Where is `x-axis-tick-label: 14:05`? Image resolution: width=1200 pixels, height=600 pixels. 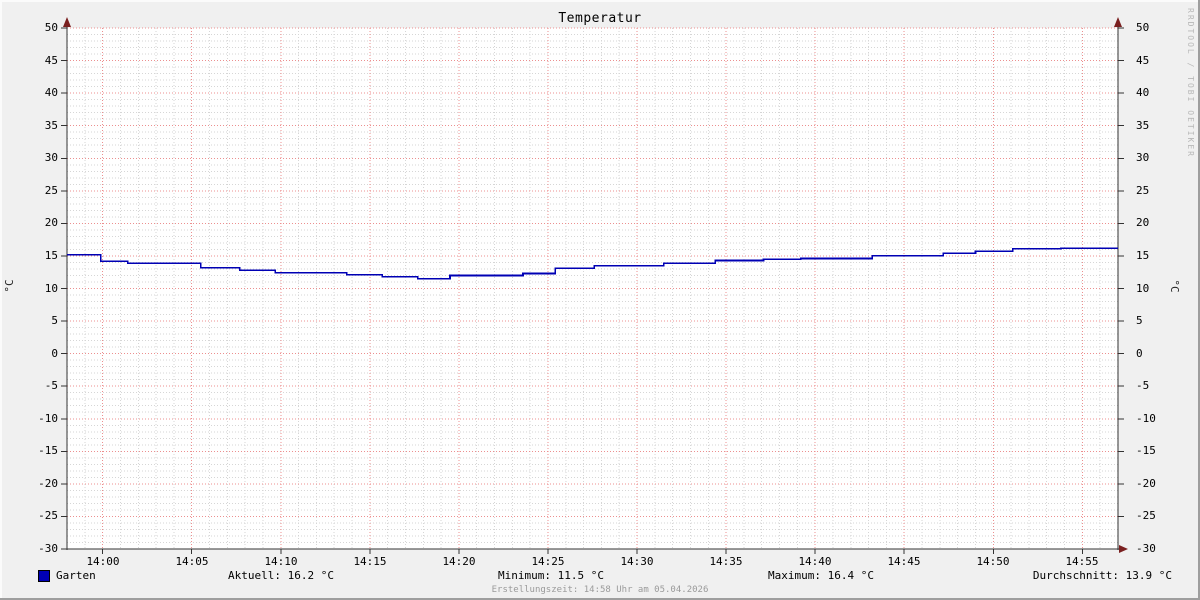
x-axis-tick-label: 14:05 is located at coordinates (192, 561).